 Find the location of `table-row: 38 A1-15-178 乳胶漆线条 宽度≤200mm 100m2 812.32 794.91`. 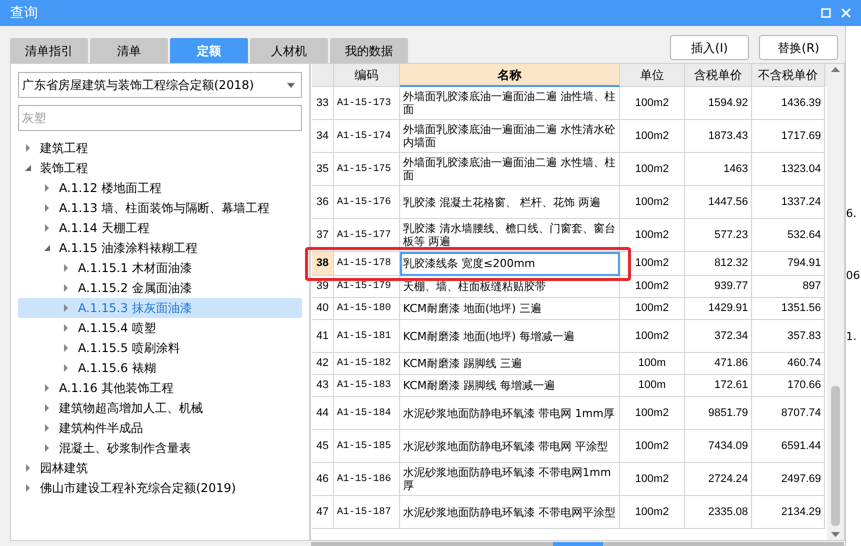

table-row: 38 A1-15-178 乳胶漆线条 宽度≤200mm 100m2 812.32 794.91 is located at coordinates (569, 264).